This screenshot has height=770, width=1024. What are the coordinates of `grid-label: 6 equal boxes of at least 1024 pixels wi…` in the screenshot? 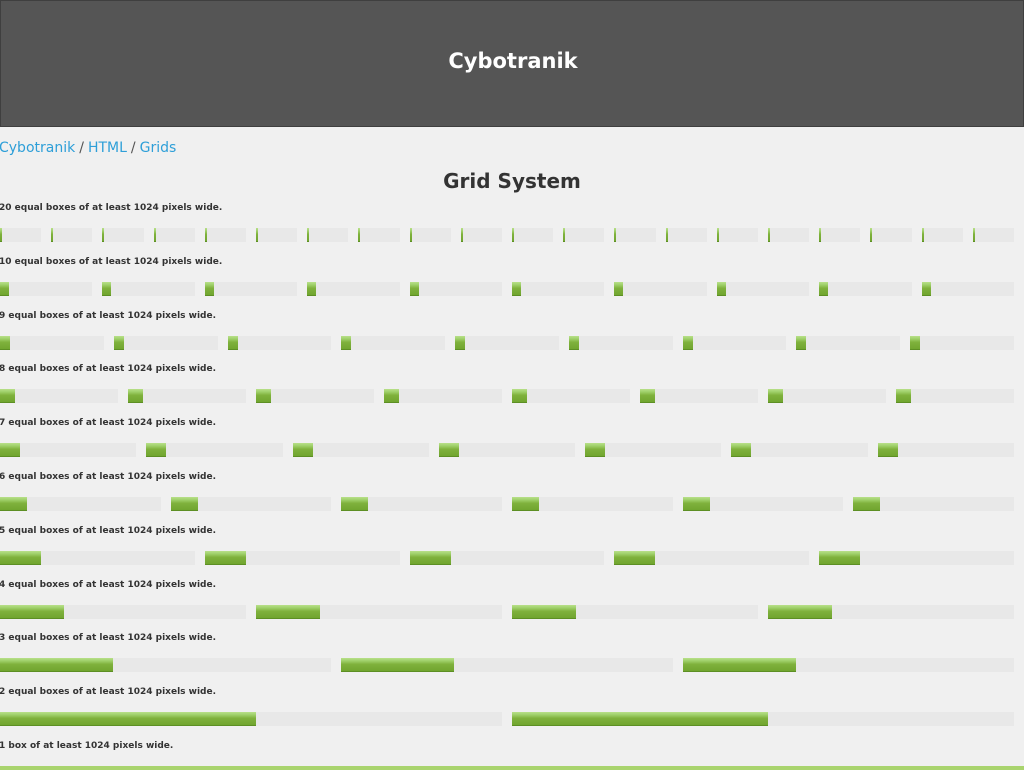 It's located at (108, 477).